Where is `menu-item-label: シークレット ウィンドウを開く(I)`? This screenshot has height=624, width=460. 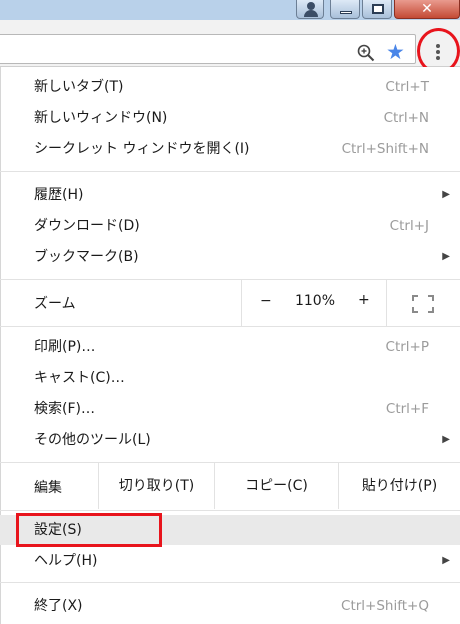
menu-item-label: シークレット ウィンドウを開く(I) is located at coordinates (142, 149).